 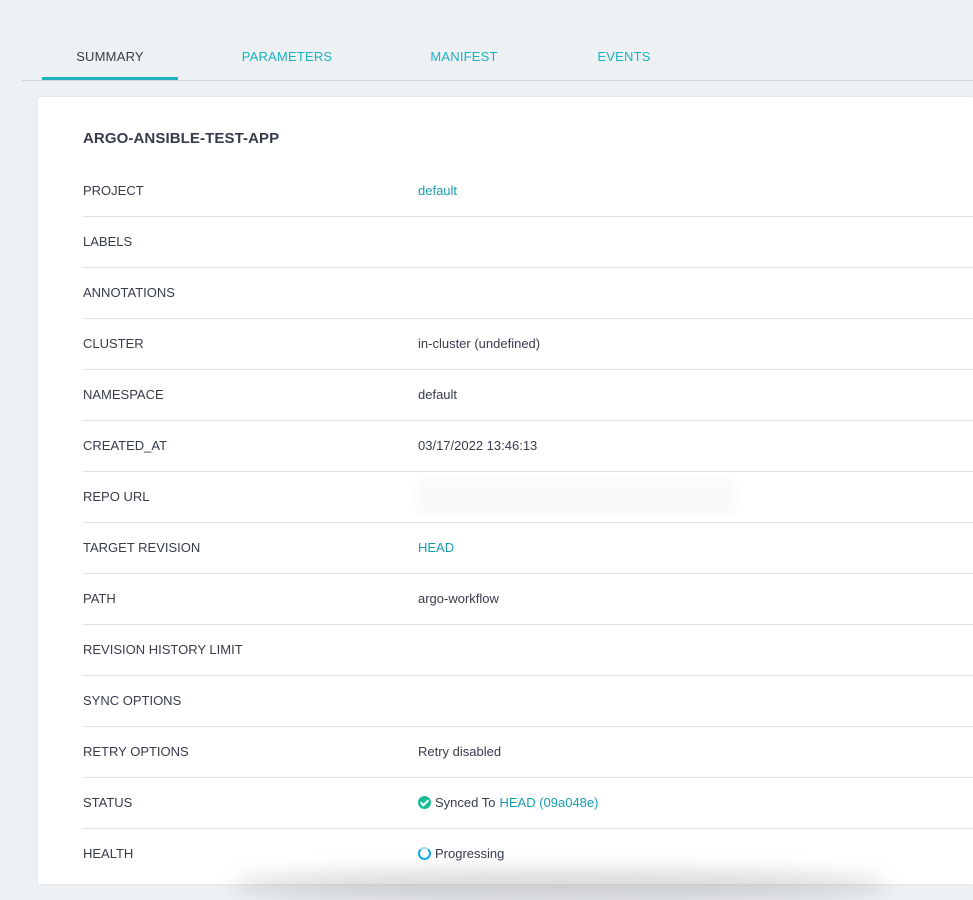 I want to click on row-label: REPO URL, so click(x=116, y=496).